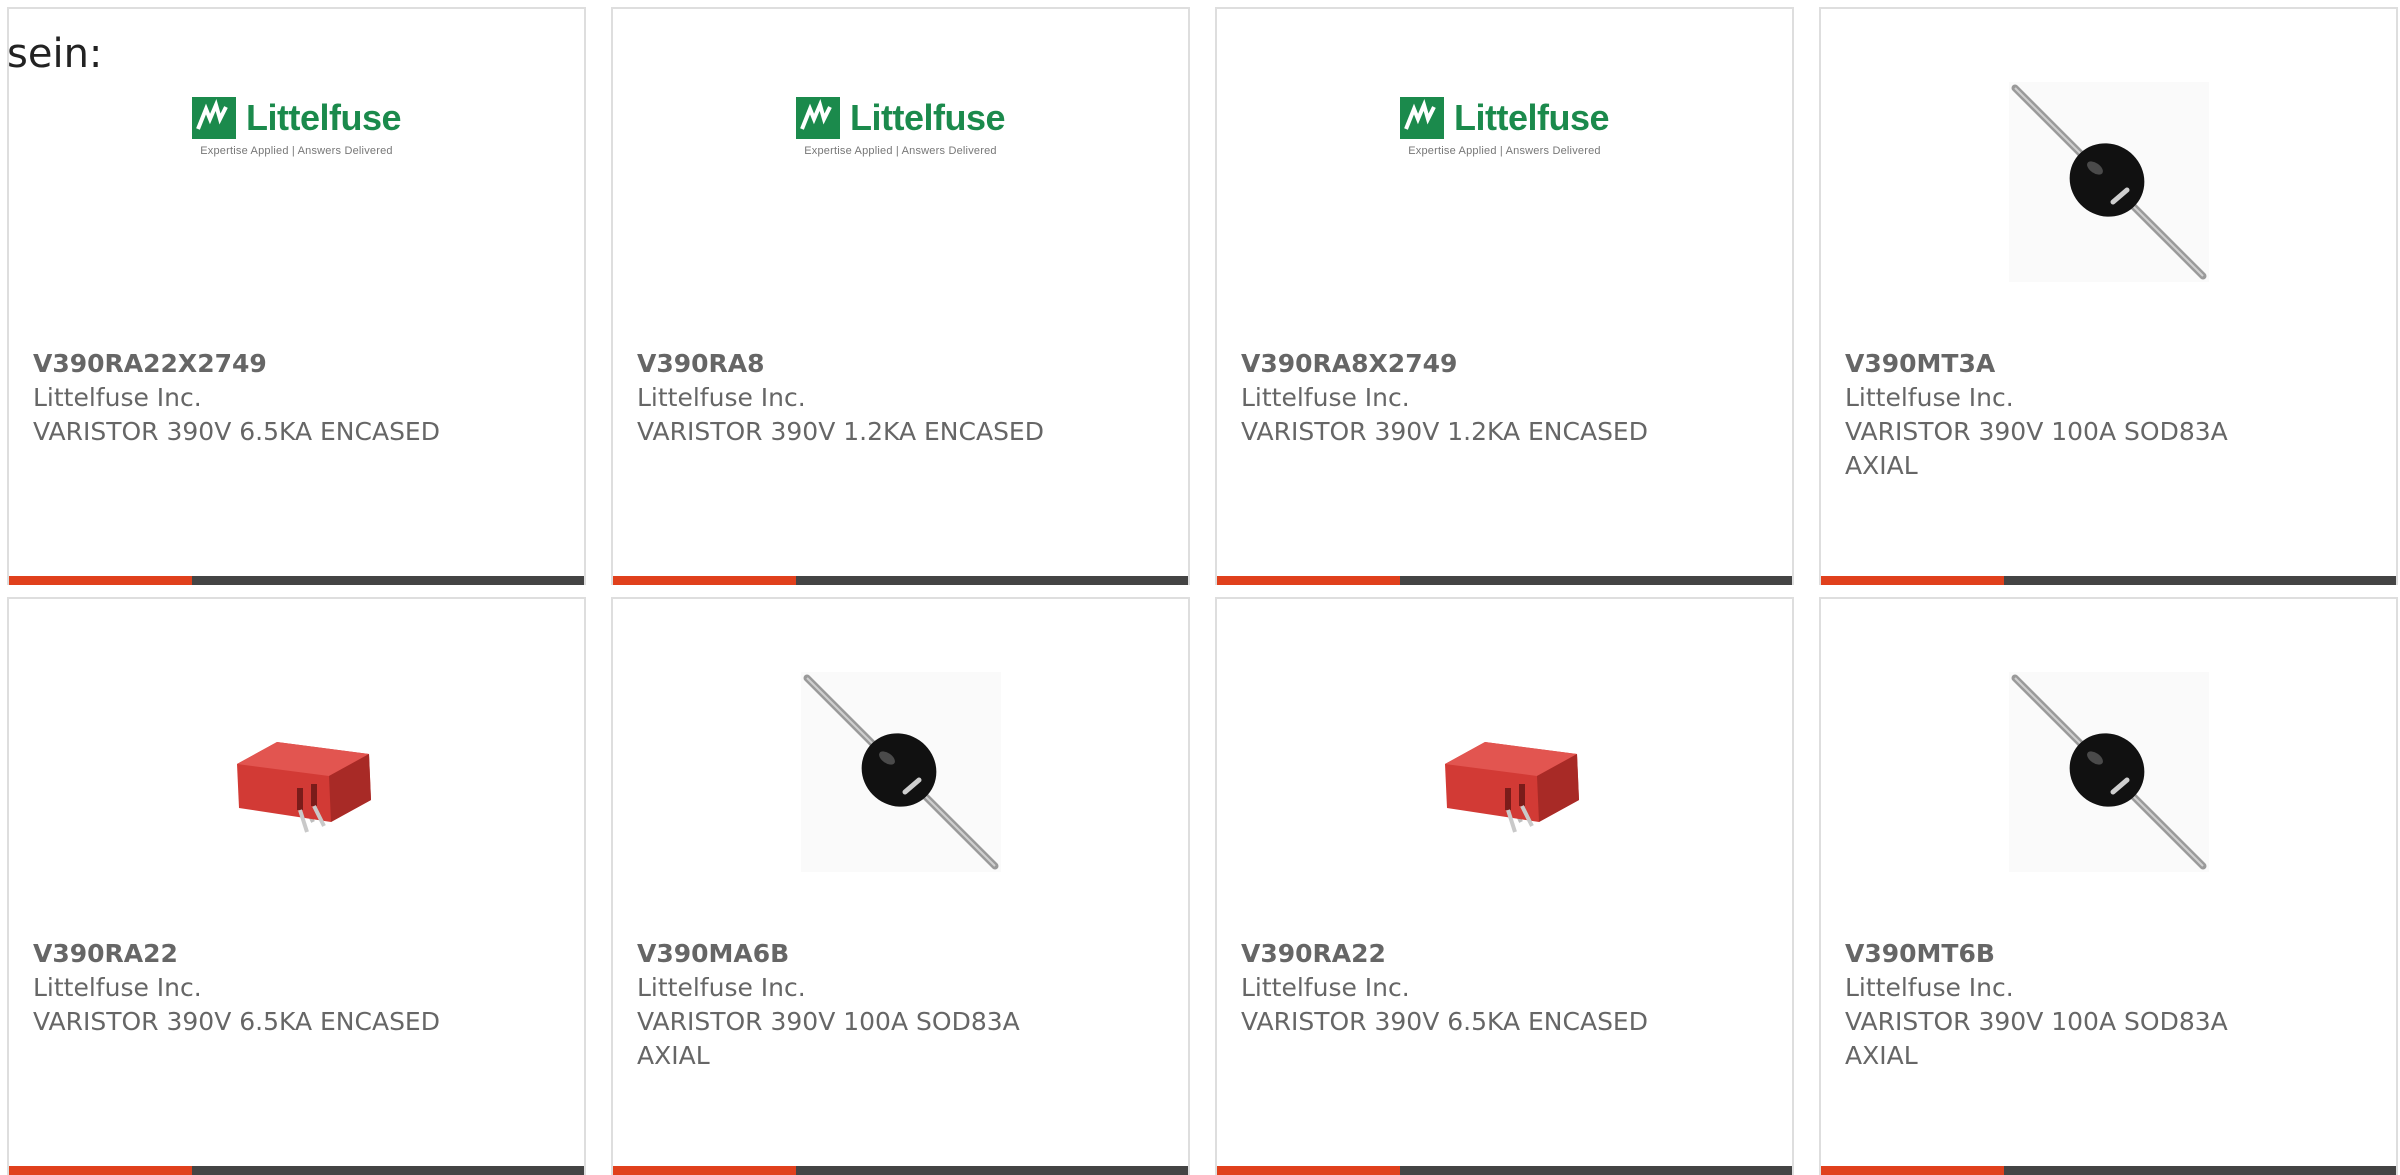 The width and height of the screenshot is (2400, 1175). What do you see at coordinates (55, 54) in the screenshot?
I see `intro-text: sein:` at bounding box center [55, 54].